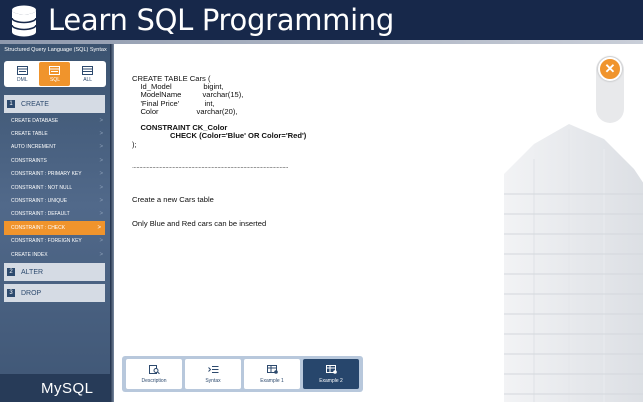 The image size is (643, 402). Describe the element at coordinates (53, 254) in the screenshot. I see `list-item-create-index: CREATE INDEX >` at that location.